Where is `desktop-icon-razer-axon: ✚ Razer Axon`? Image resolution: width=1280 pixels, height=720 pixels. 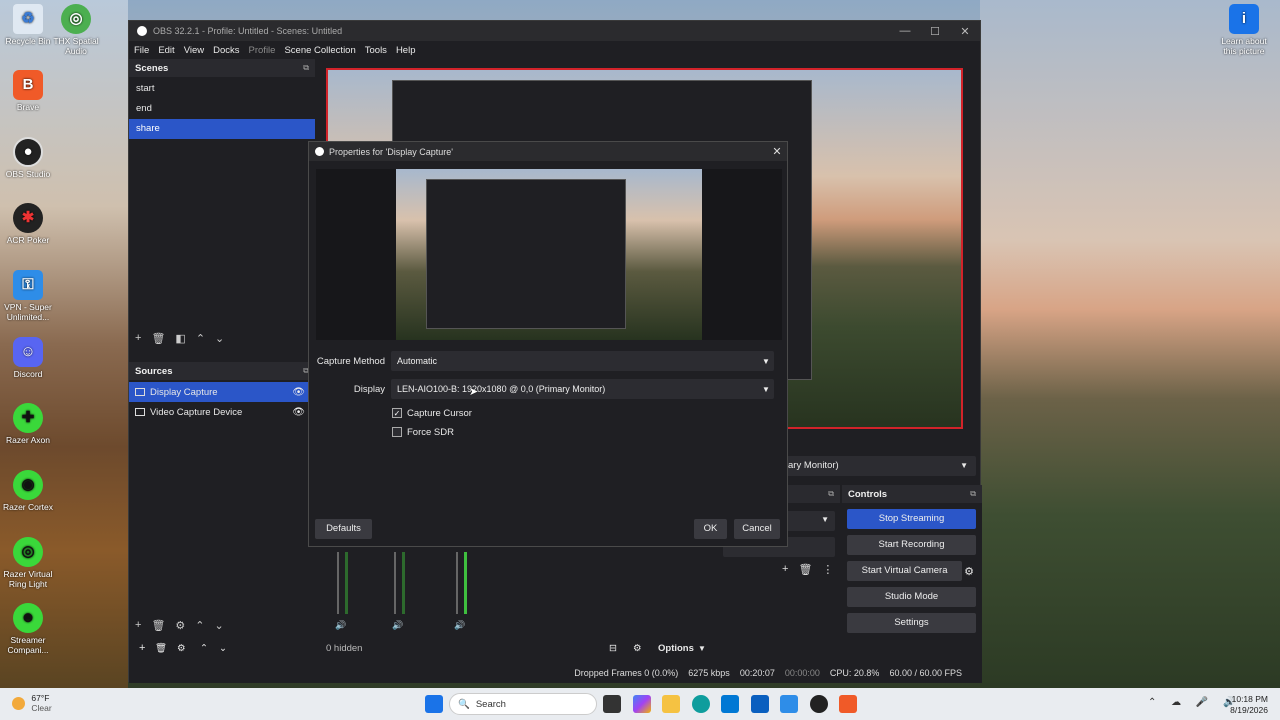 desktop-icon-razer-axon: ✚ Razer Axon is located at coordinates (28, 424).